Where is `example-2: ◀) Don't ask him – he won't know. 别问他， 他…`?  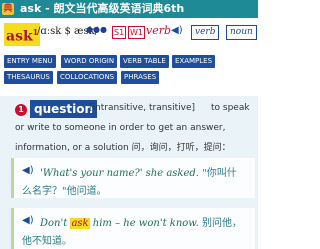 example-2: ◀) Don't ask him – he won't know. 别问他， 他… is located at coordinates (133, 228).